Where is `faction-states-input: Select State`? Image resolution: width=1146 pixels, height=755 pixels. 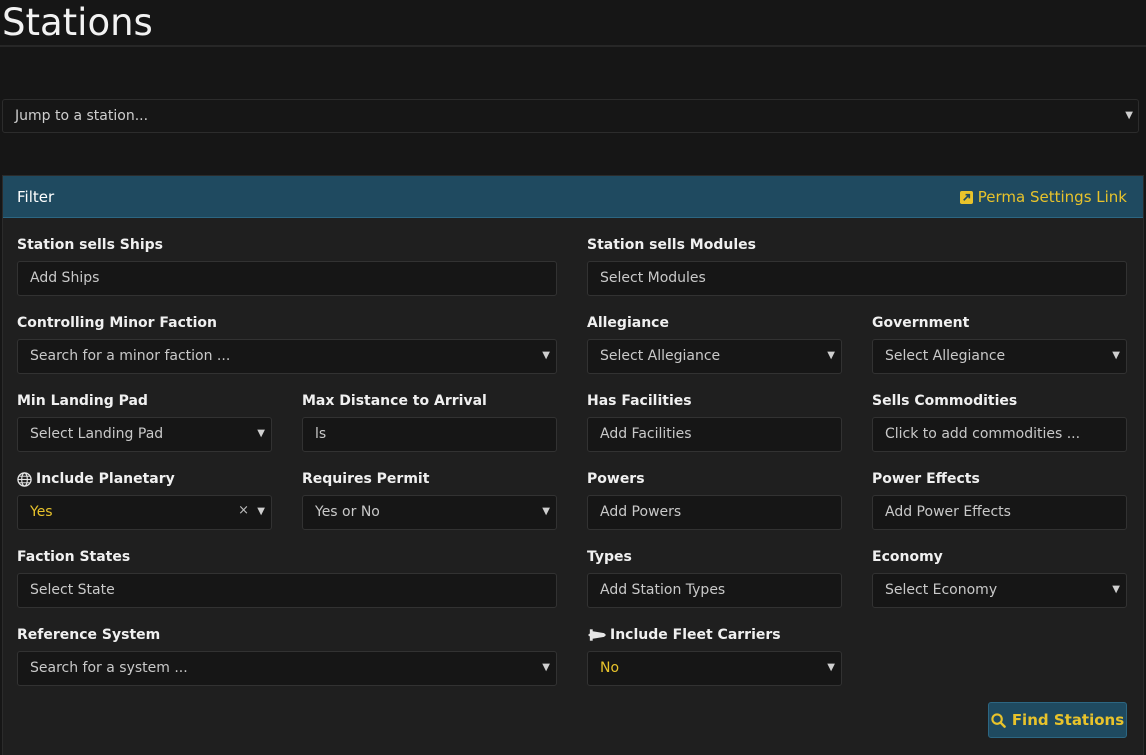 faction-states-input: Select State is located at coordinates (287, 590).